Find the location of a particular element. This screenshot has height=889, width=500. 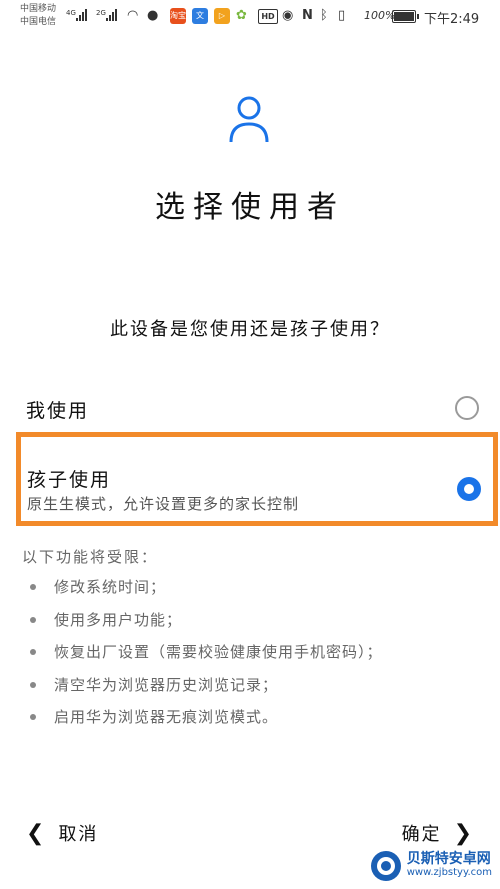

wifi-icon: ◠ is located at coordinates (133, 15).